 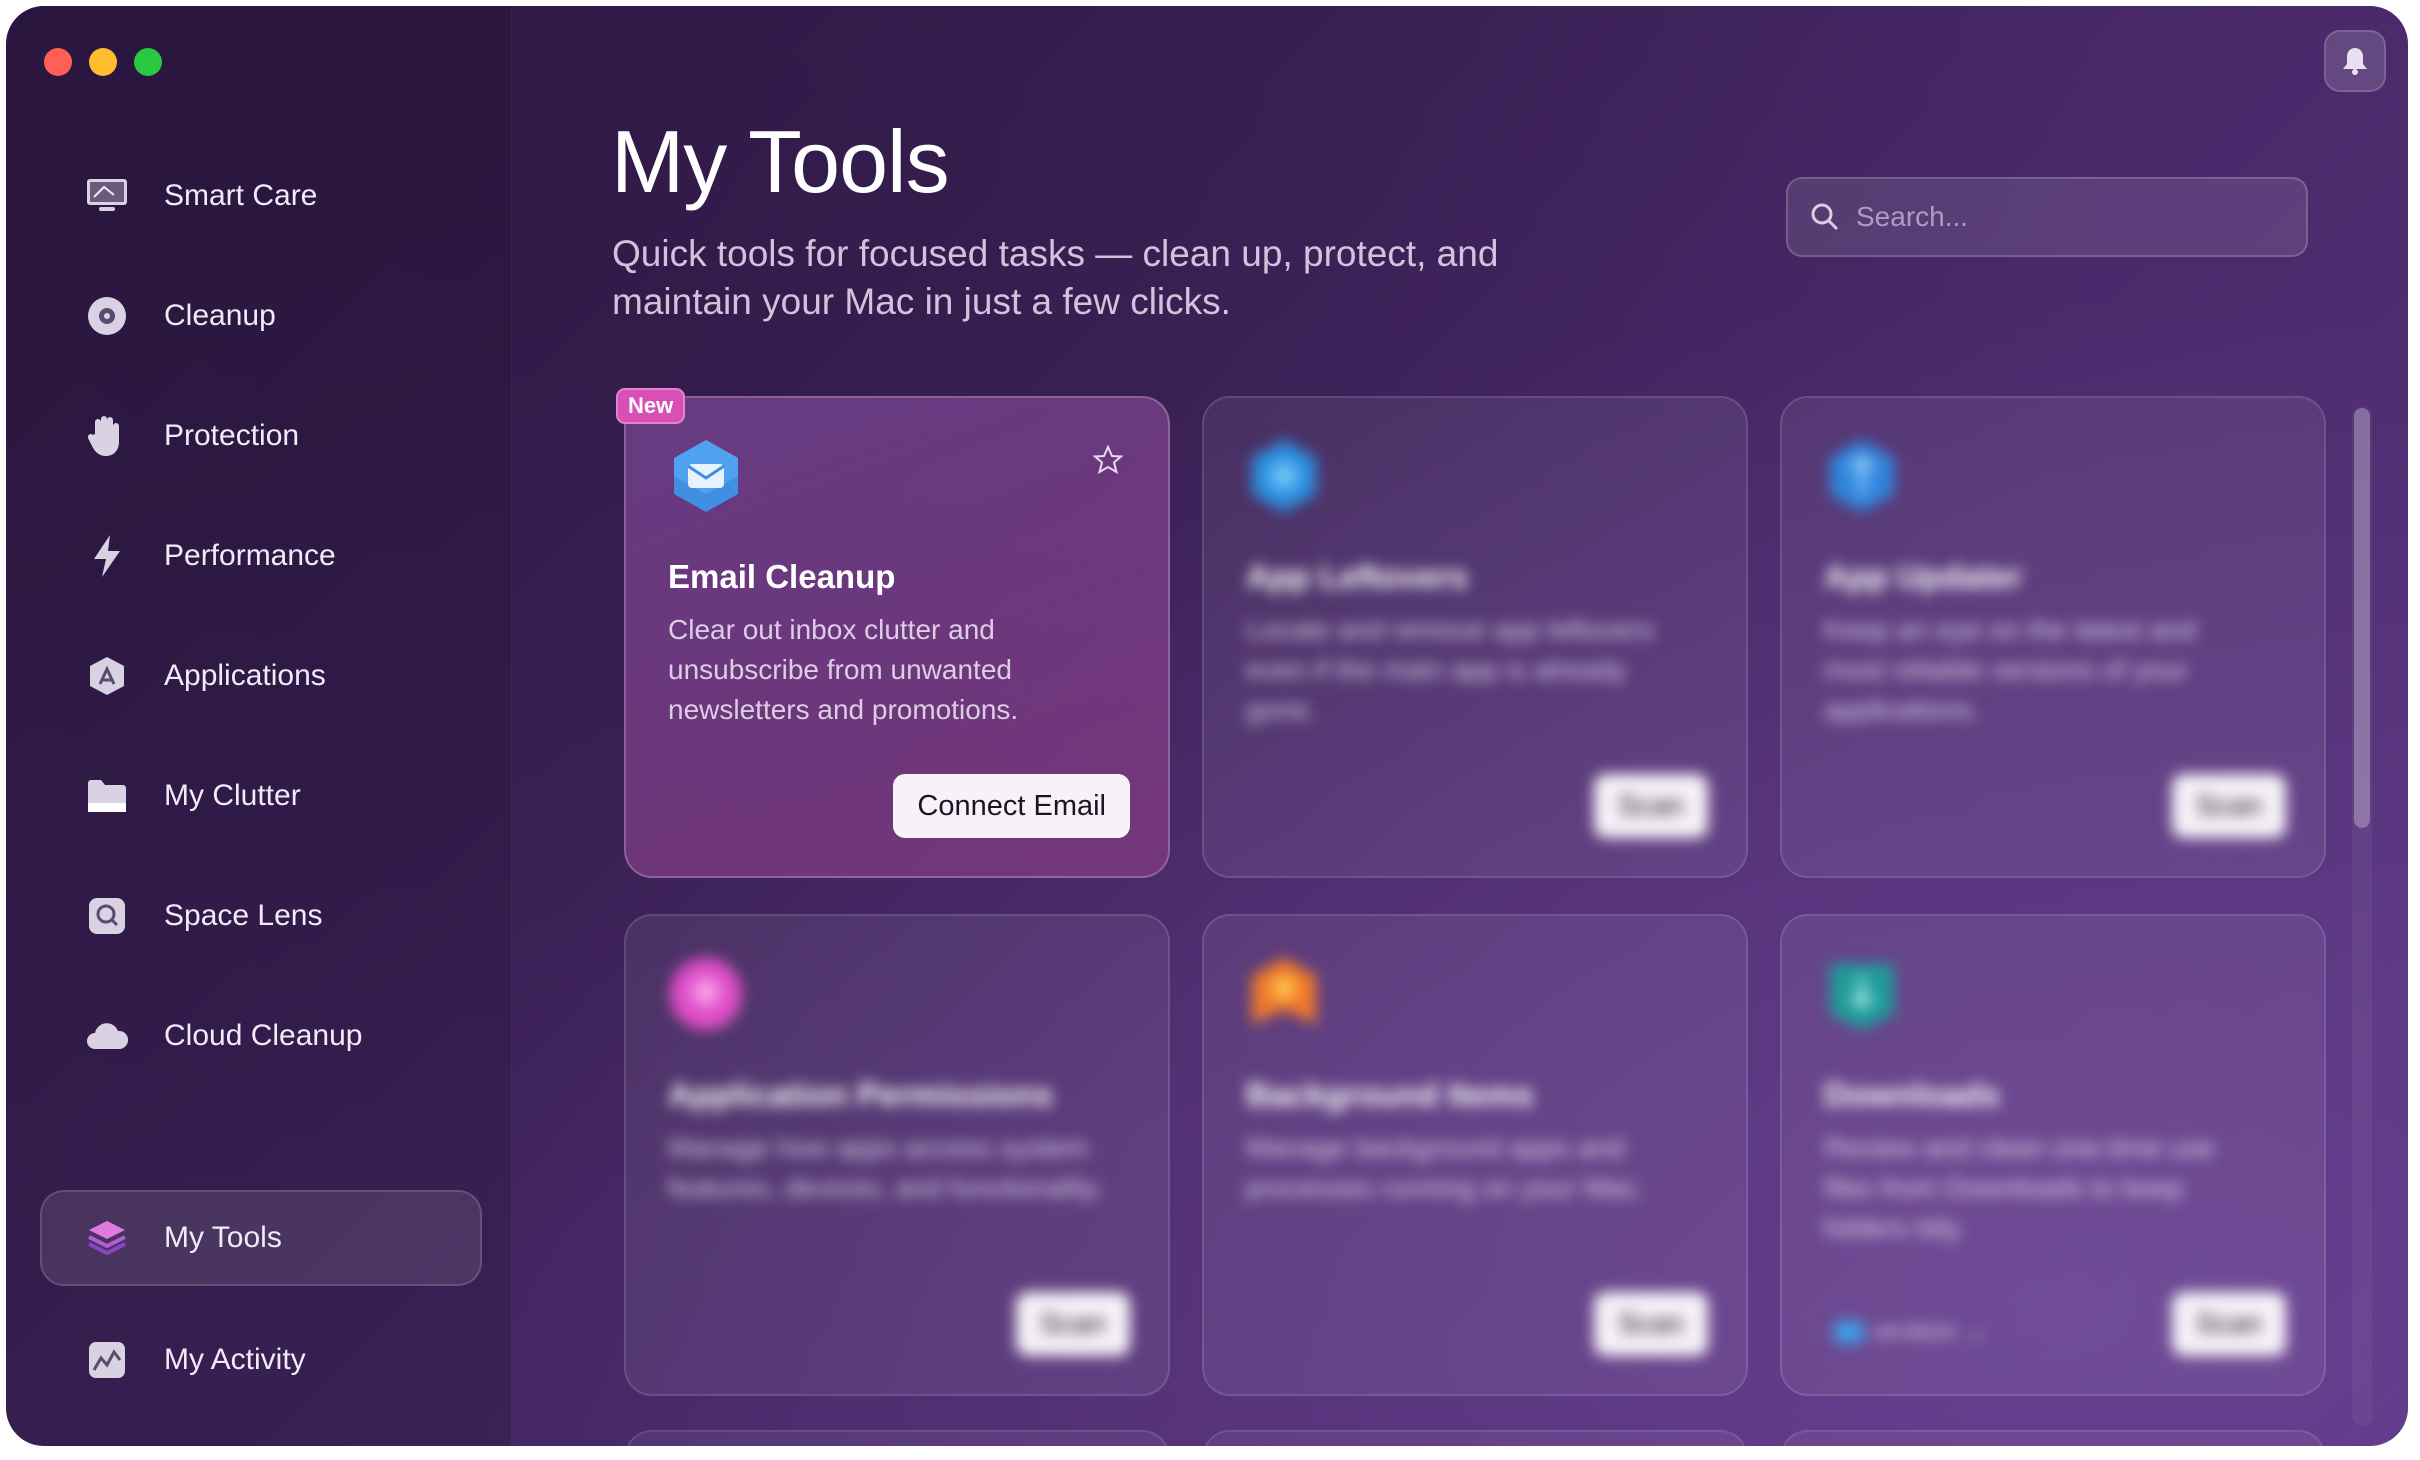 What do you see at coordinates (58, 62) in the screenshot?
I see `close-window-button` at bounding box center [58, 62].